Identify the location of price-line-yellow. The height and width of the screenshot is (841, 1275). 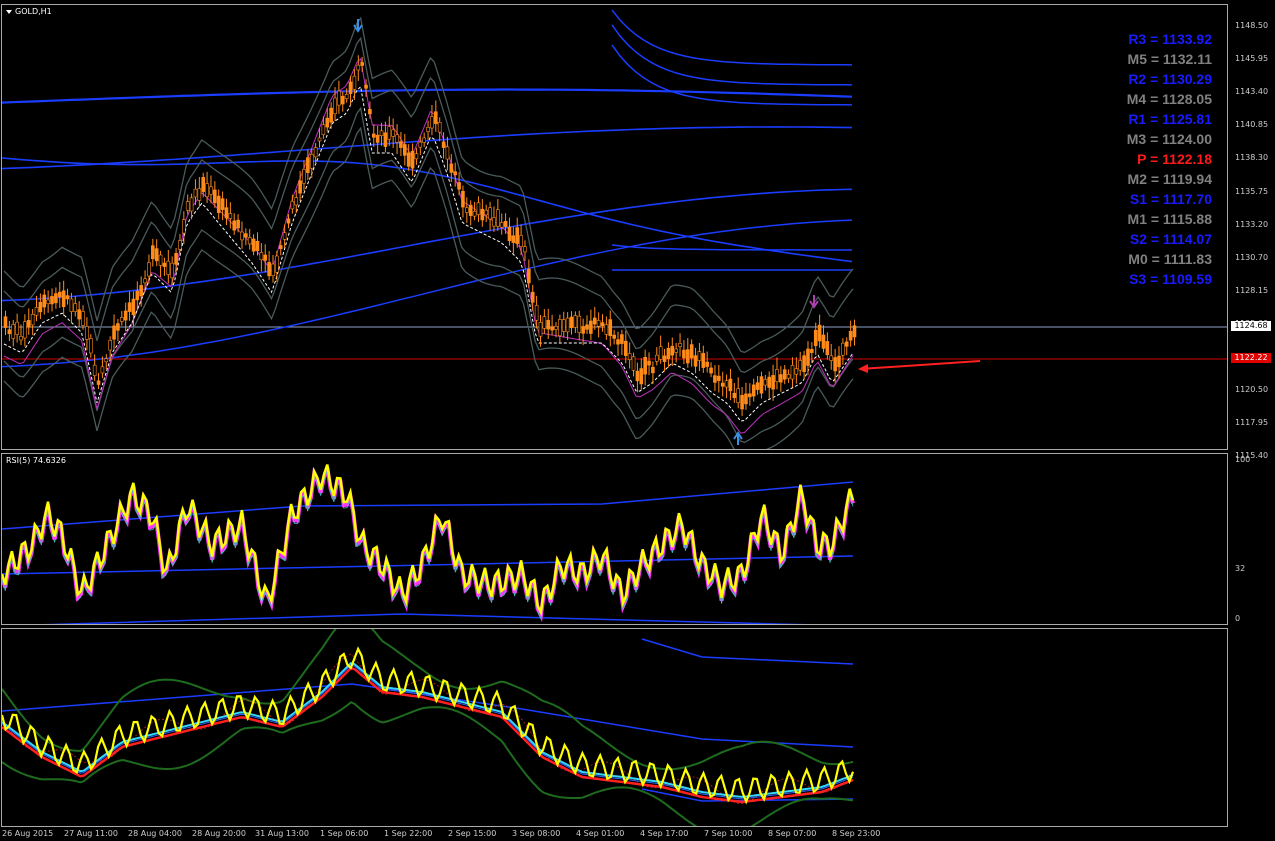
(428, 725).